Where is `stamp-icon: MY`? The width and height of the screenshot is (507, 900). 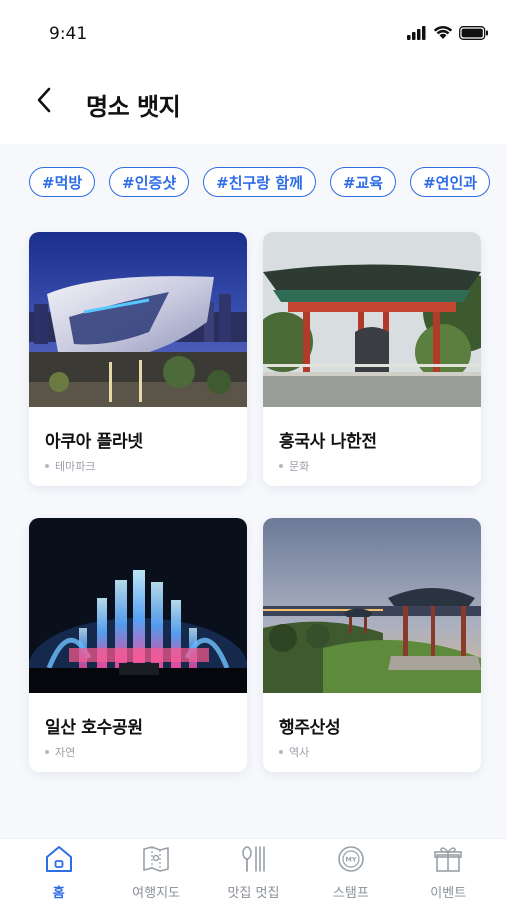 stamp-icon: MY is located at coordinates (351, 861).